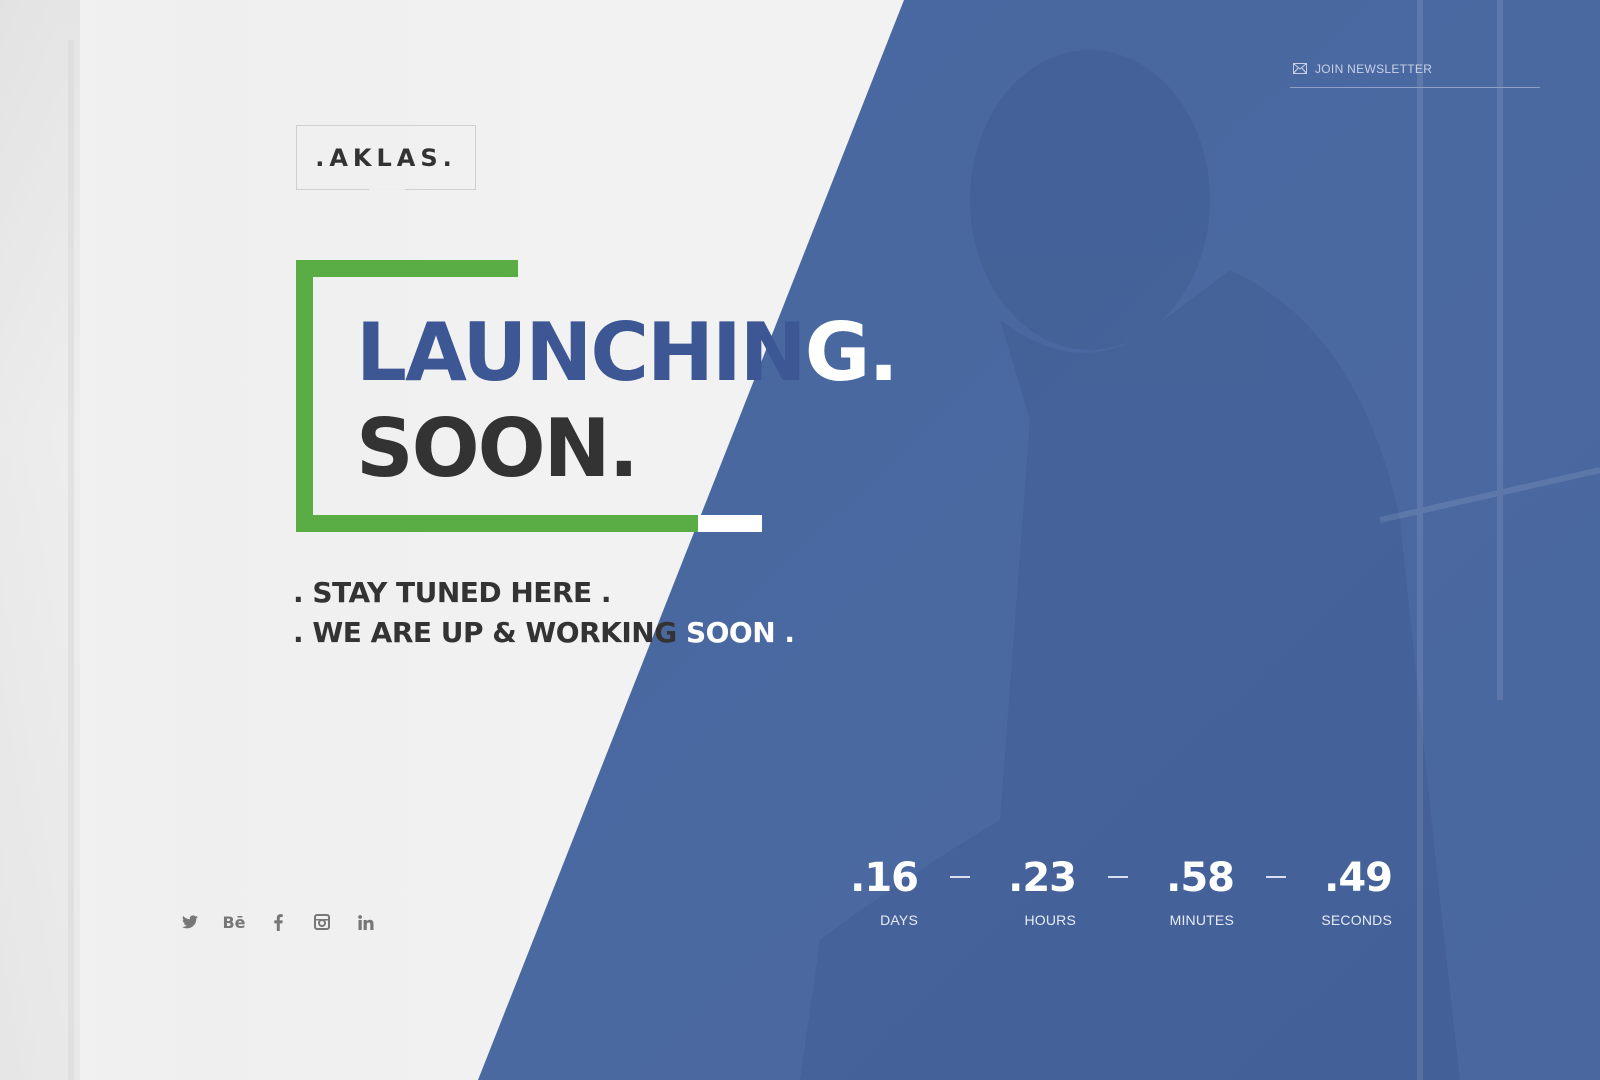 The height and width of the screenshot is (1080, 1600). I want to click on countdown-minutes: .58 MINUTES, so click(1198, 890).